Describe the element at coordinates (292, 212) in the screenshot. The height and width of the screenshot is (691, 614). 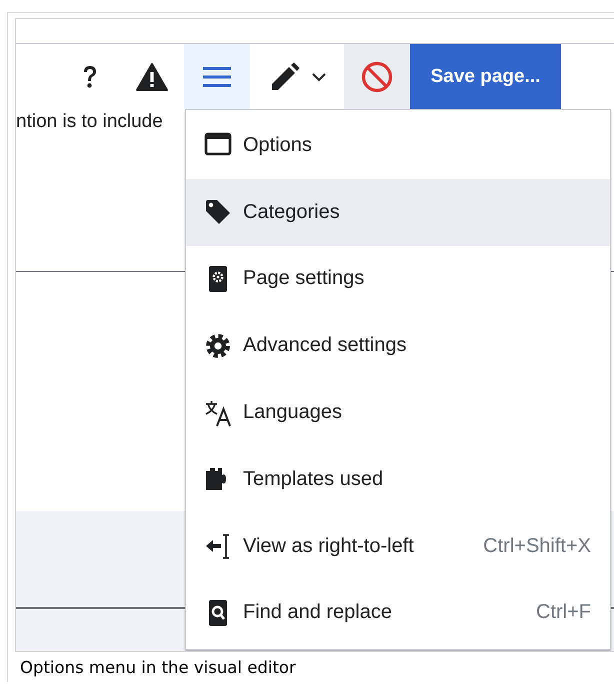
I see `menu-item-label: Categories` at that location.